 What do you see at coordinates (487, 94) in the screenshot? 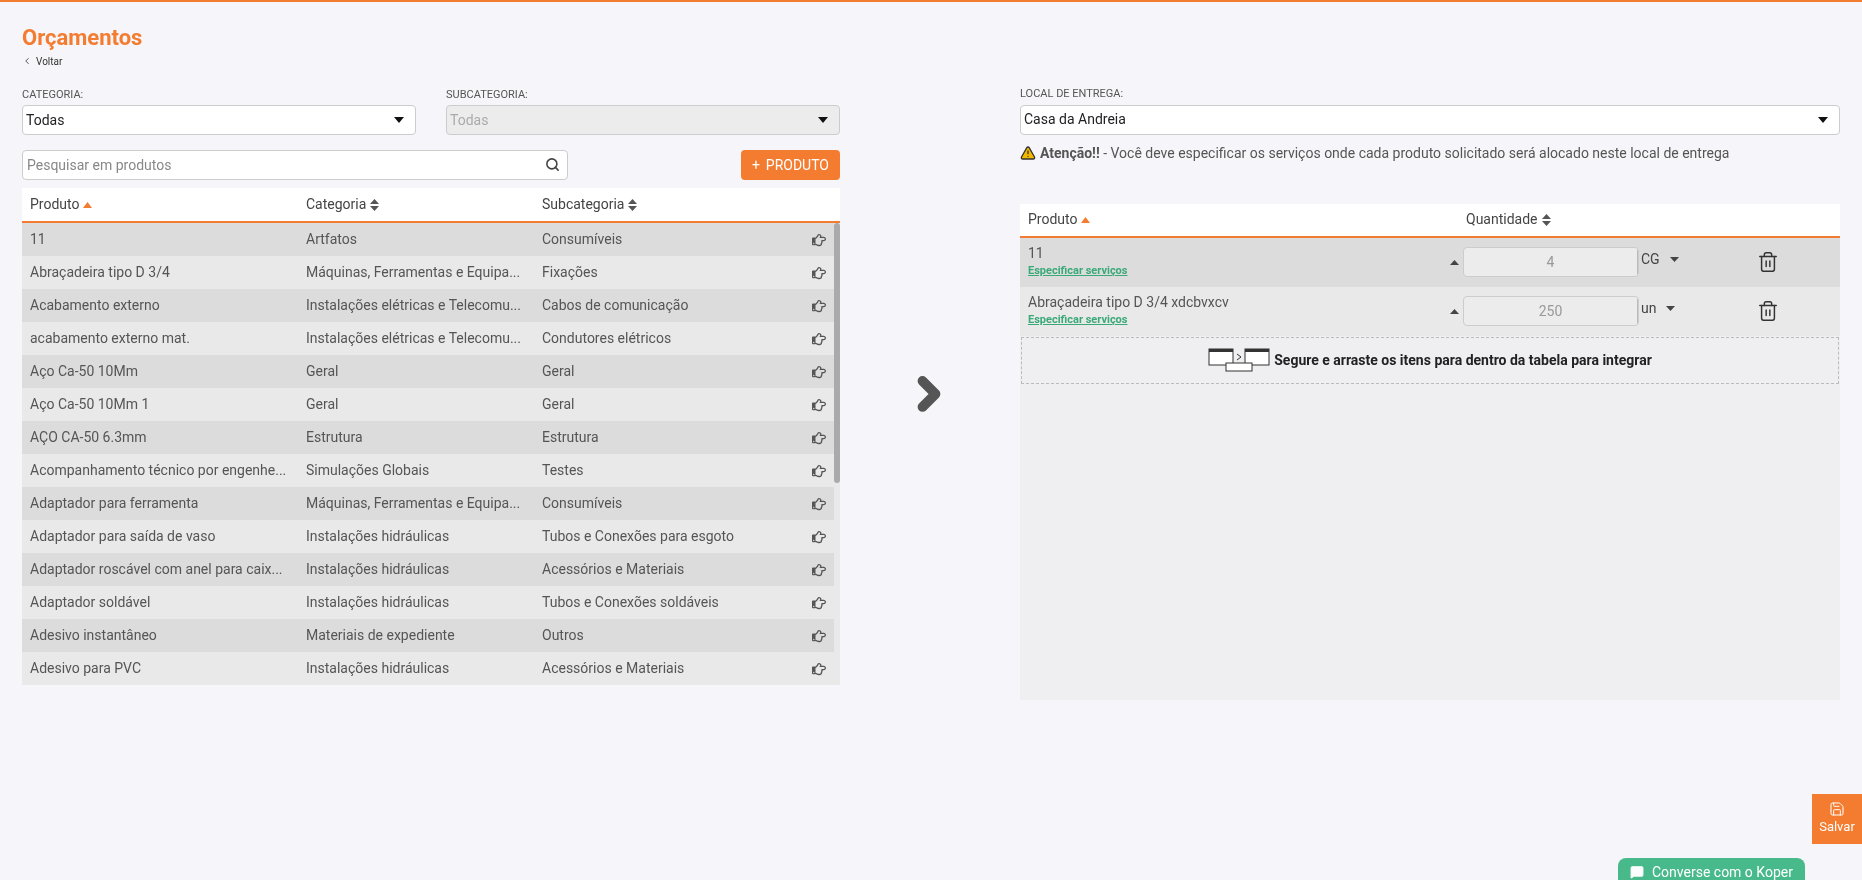
I see `field-label: SUBCATEGORIA:` at bounding box center [487, 94].